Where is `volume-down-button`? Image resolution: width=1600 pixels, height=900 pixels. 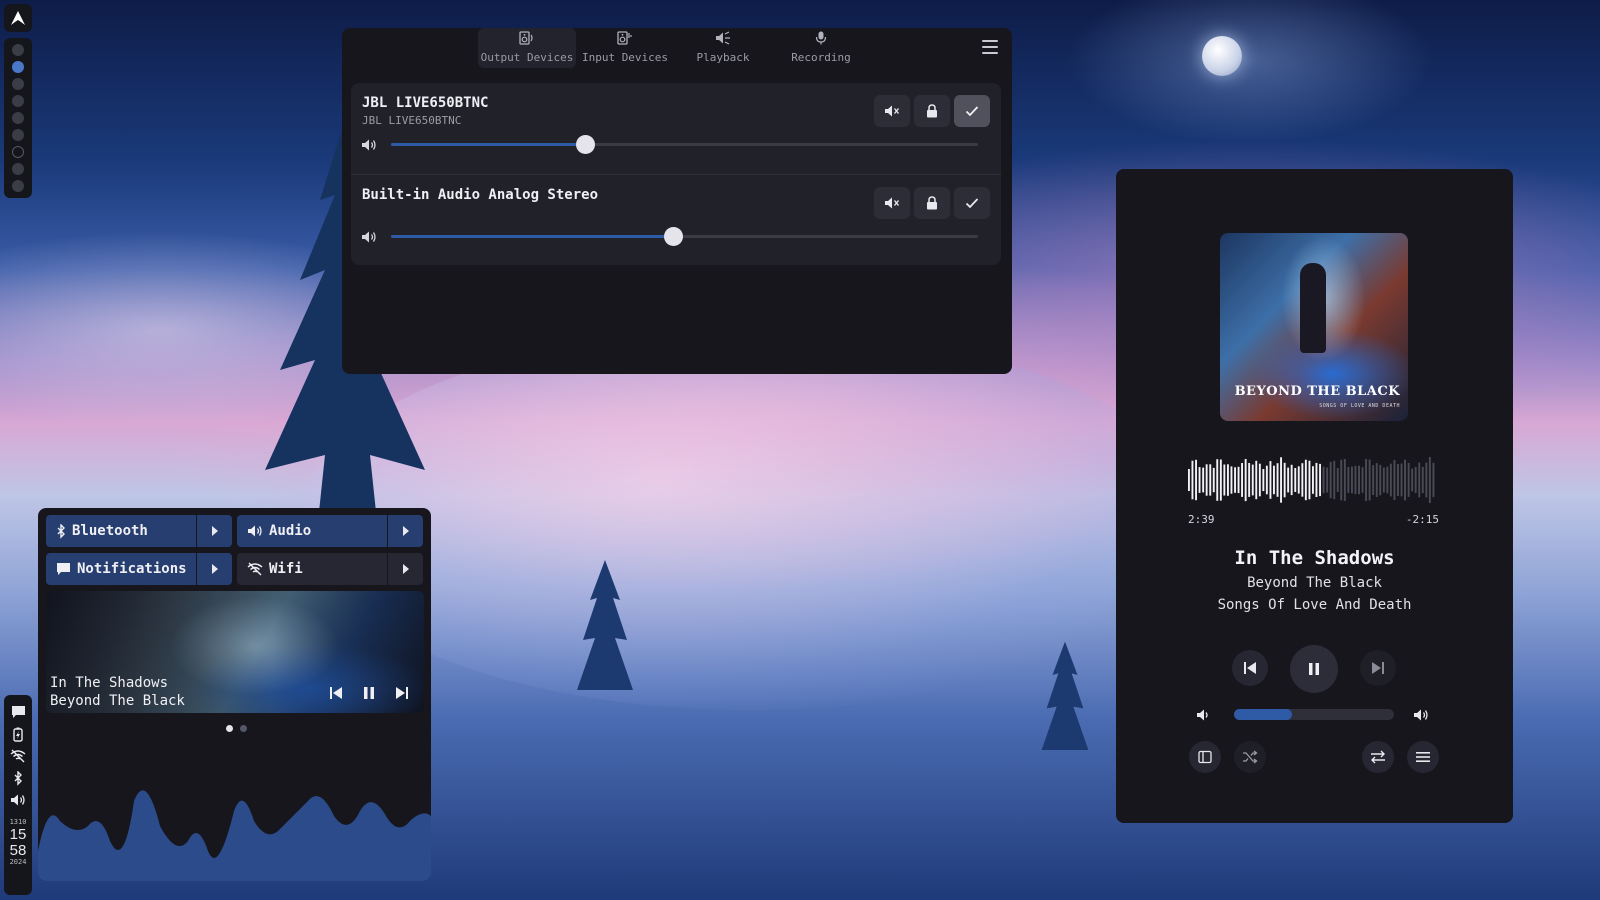
volume-down-button is located at coordinates (1203, 715).